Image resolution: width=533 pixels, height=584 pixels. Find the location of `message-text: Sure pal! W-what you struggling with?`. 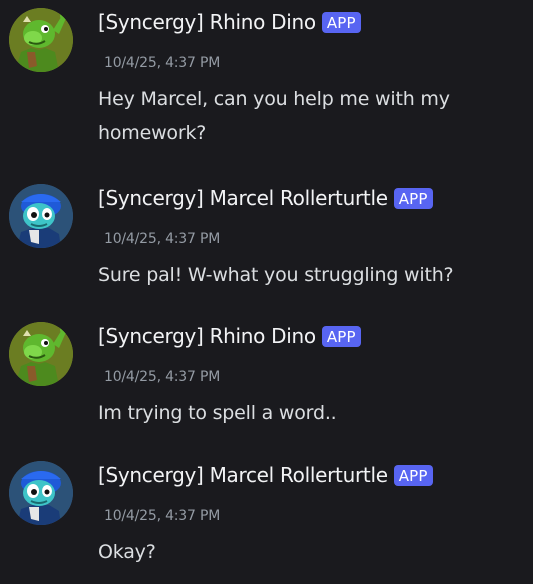

message-text: Sure pal! W-what you struggling with? is located at coordinates (276, 275).